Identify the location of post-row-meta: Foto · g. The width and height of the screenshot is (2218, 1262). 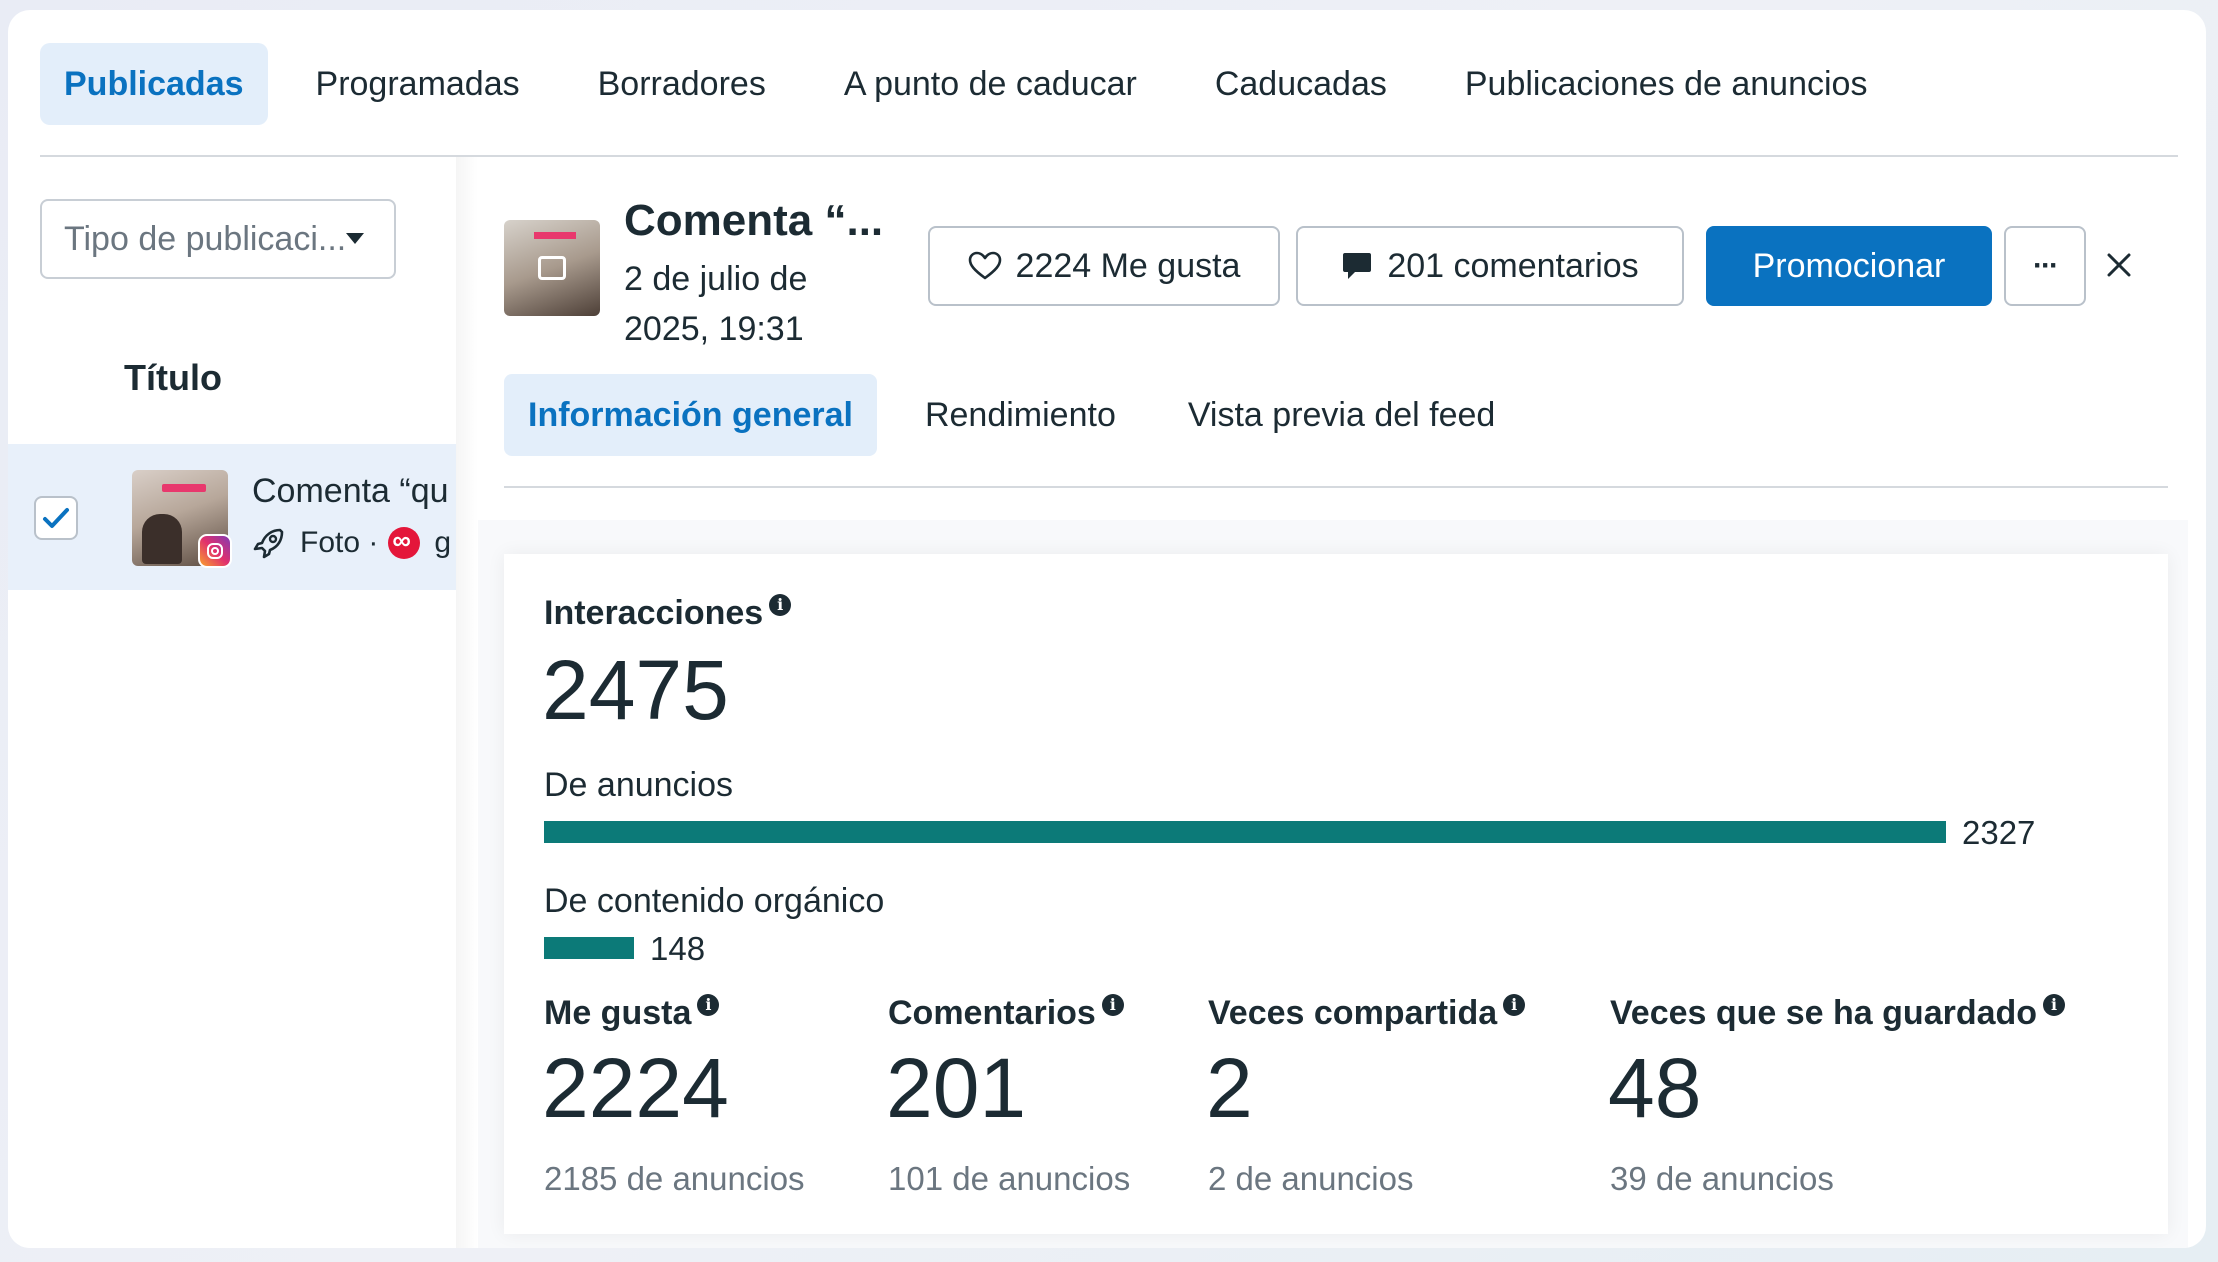
(352, 542).